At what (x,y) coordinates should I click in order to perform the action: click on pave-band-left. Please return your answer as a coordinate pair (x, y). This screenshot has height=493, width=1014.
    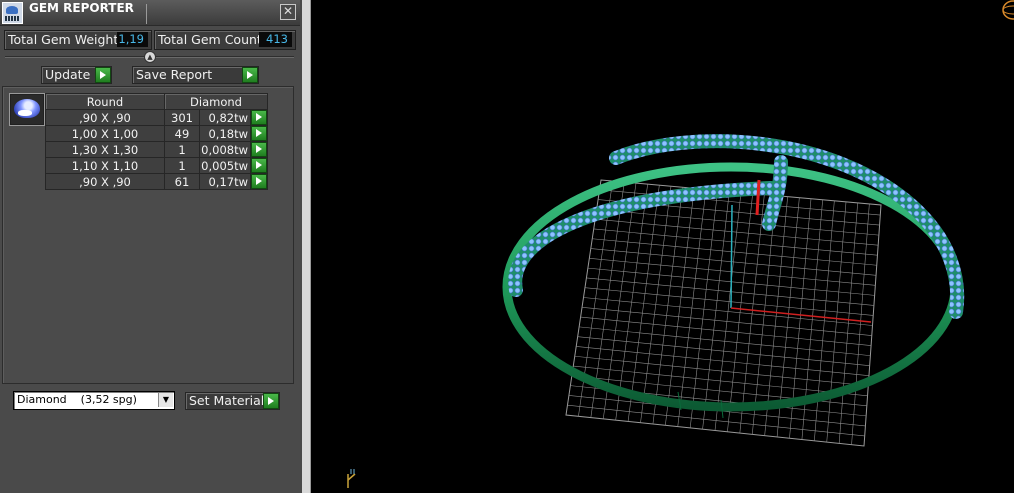
    Looking at the image, I should click on (643, 239).